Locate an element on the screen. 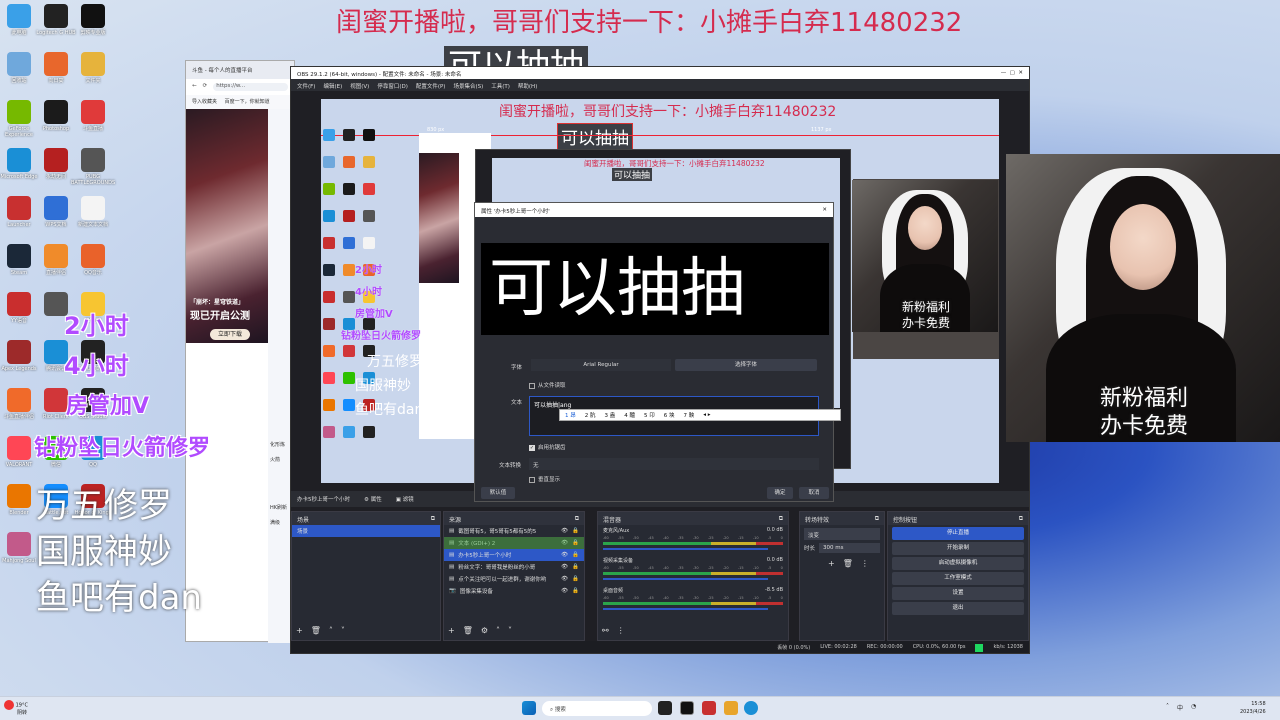 This screenshot has width=1280, height=720. task-view-icon is located at coordinates (665, 708).